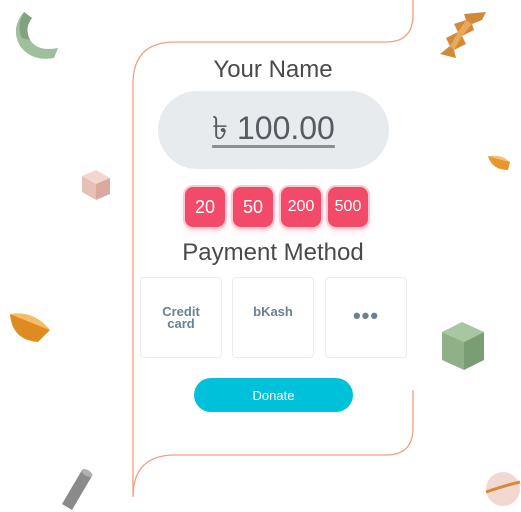  Describe the element at coordinates (77, 489) in the screenshot. I see `gray-cylinder-shape-icon` at that location.